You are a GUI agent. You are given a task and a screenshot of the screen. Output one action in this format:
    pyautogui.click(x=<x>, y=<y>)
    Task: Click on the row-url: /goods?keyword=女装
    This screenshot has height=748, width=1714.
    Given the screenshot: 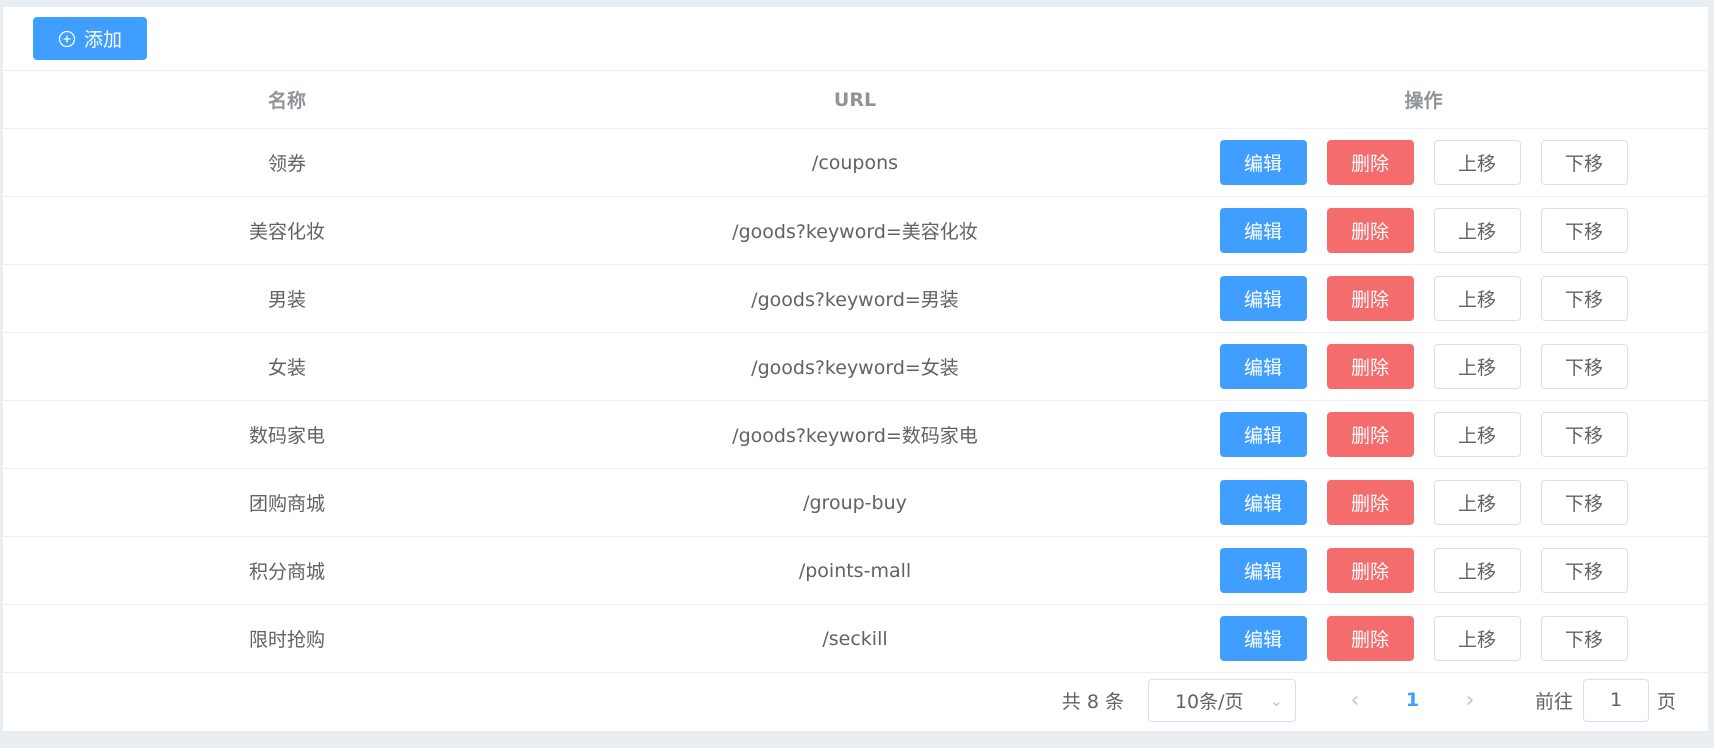 What is the action you would take?
    pyautogui.click(x=855, y=368)
    